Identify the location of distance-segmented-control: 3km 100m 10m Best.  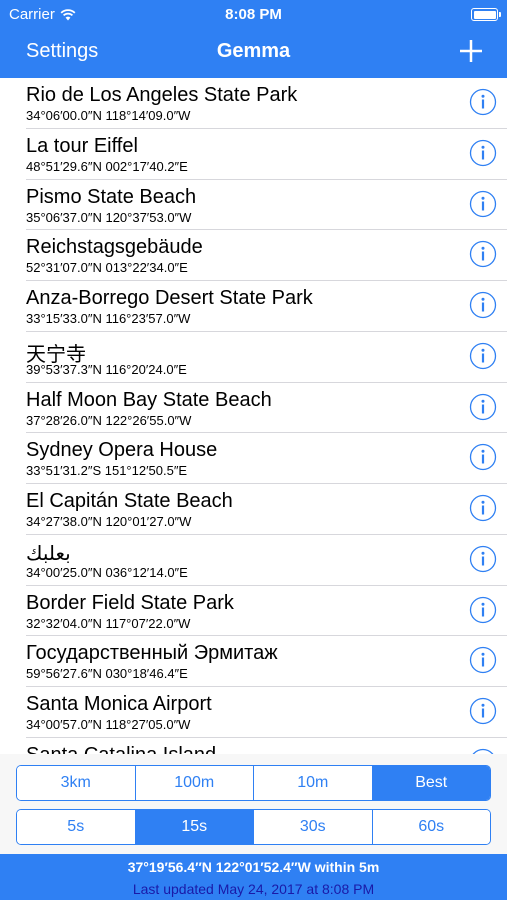
(253, 783).